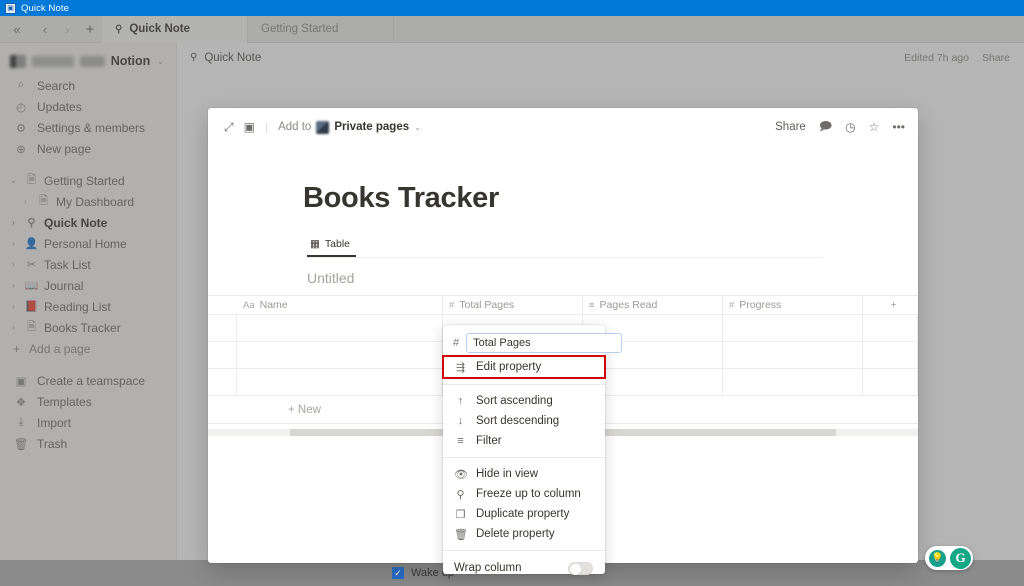  I want to click on add-to-destination: Add to Private pages ⌄, so click(349, 127).